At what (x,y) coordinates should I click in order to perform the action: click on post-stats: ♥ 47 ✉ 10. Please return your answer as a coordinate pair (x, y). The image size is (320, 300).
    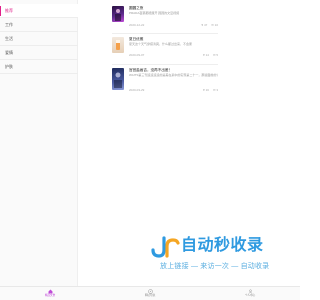
    Looking at the image, I should click on (207, 25).